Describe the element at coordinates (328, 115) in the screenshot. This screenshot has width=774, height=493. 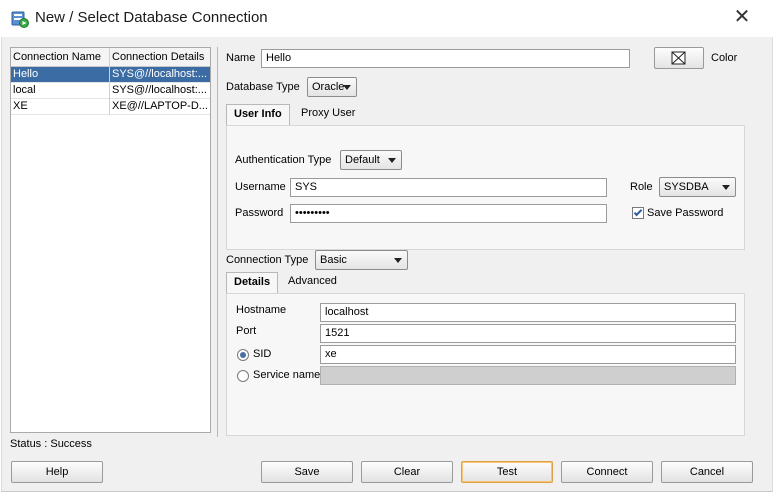
I see `tab-proxy-user: Proxy User` at that location.